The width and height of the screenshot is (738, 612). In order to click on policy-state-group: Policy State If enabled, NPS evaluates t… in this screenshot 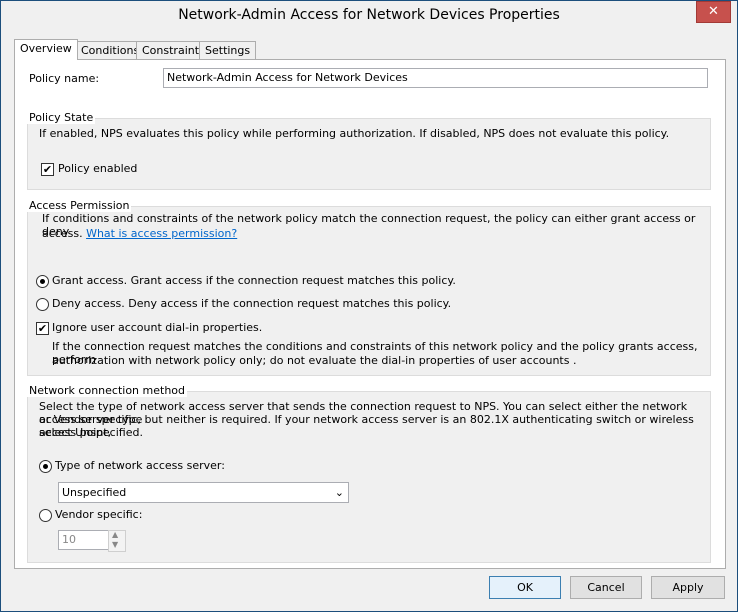, I will do `click(369, 150)`.